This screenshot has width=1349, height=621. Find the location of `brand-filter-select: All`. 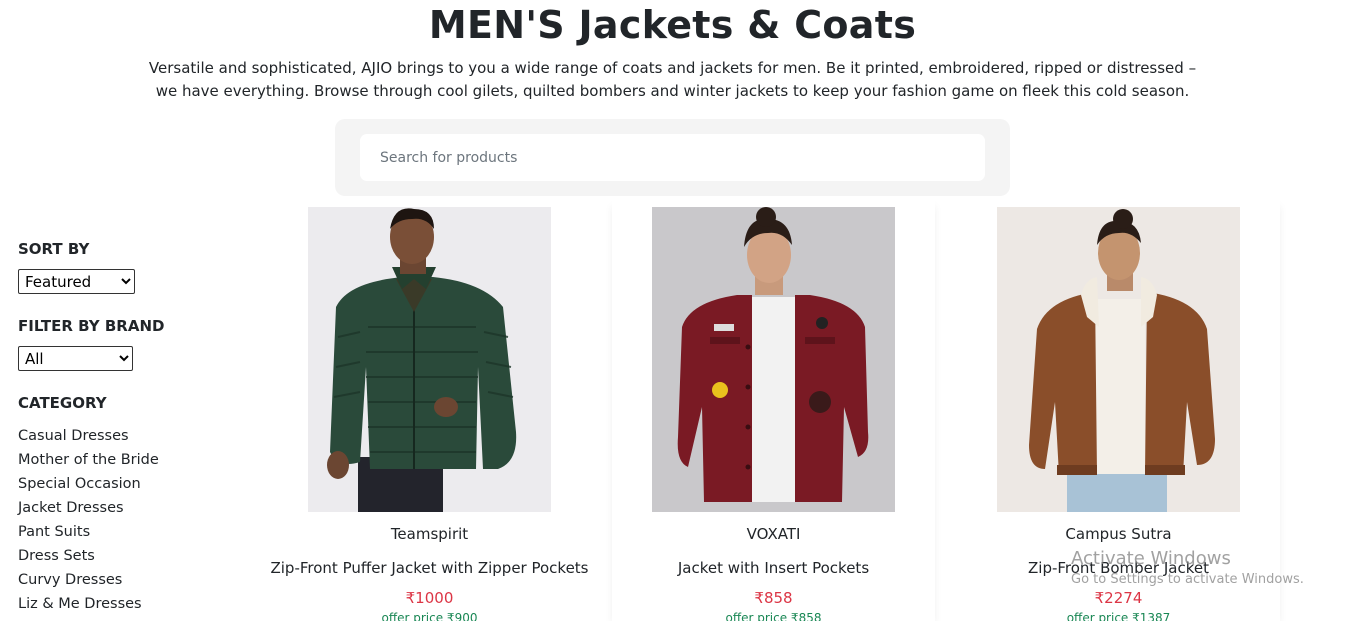

brand-filter-select: All is located at coordinates (75, 358).